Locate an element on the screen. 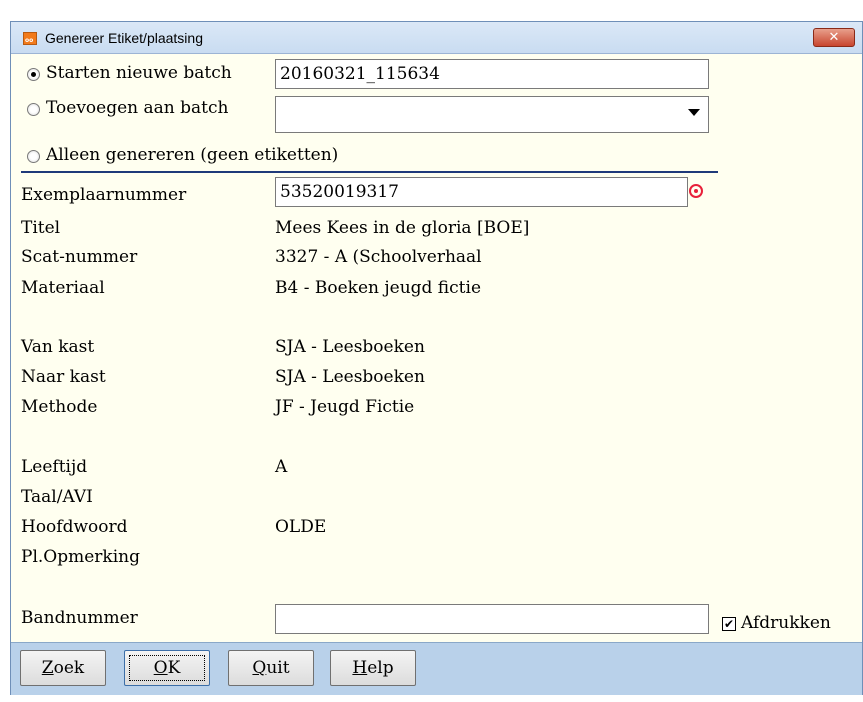 This screenshot has width=863, height=702. methode-label: Methode is located at coordinates (59, 407).